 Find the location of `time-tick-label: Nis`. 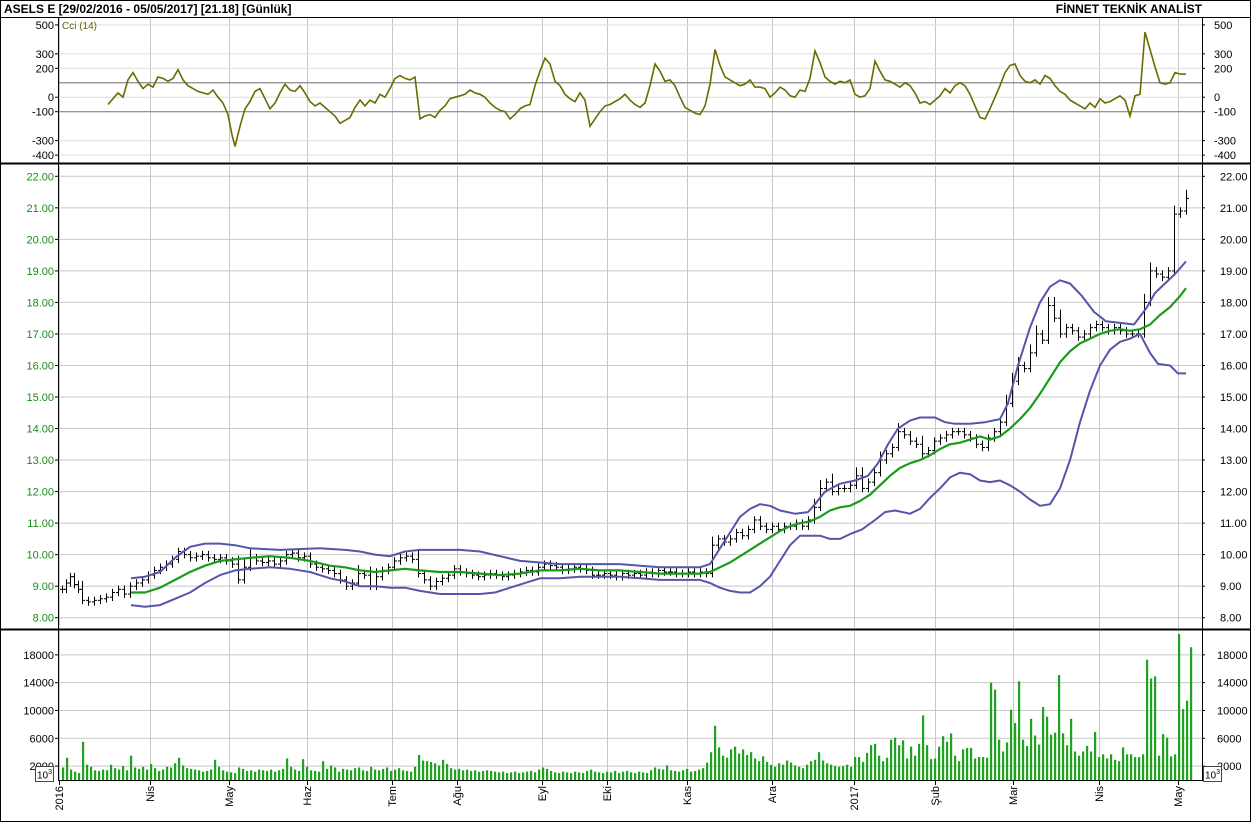

time-tick-label: Nis is located at coordinates (151, 794).